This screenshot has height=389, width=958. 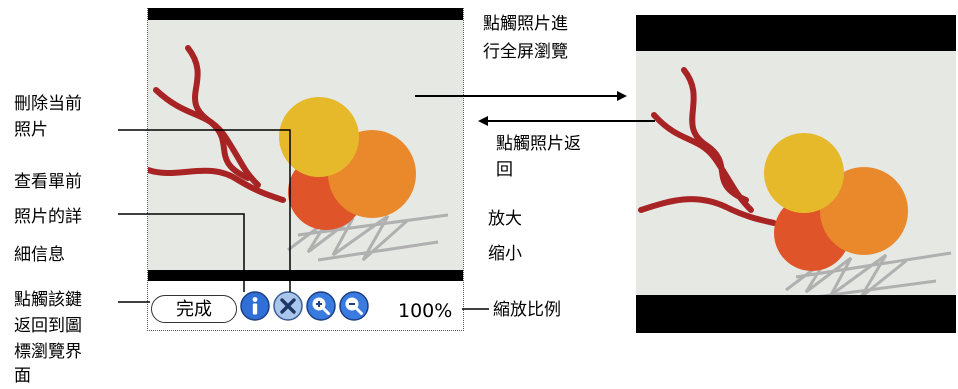 What do you see at coordinates (181, 252) in the screenshot?
I see `info-leader-line` at bounding box center [181, 252].